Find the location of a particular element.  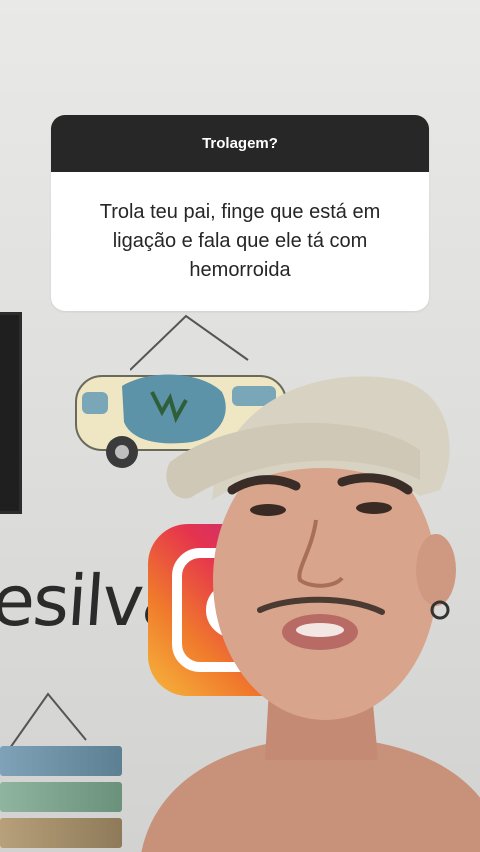

question-title: Trolagem? is located at coordinates (240, 143).